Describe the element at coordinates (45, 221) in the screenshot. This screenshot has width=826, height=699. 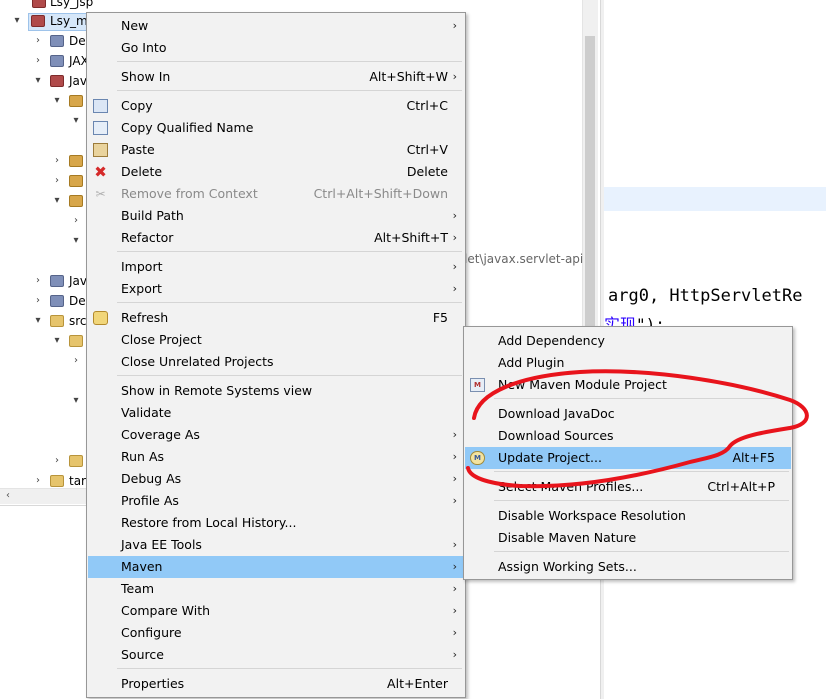
I see `tree-row-nested-2: ›` at that location.